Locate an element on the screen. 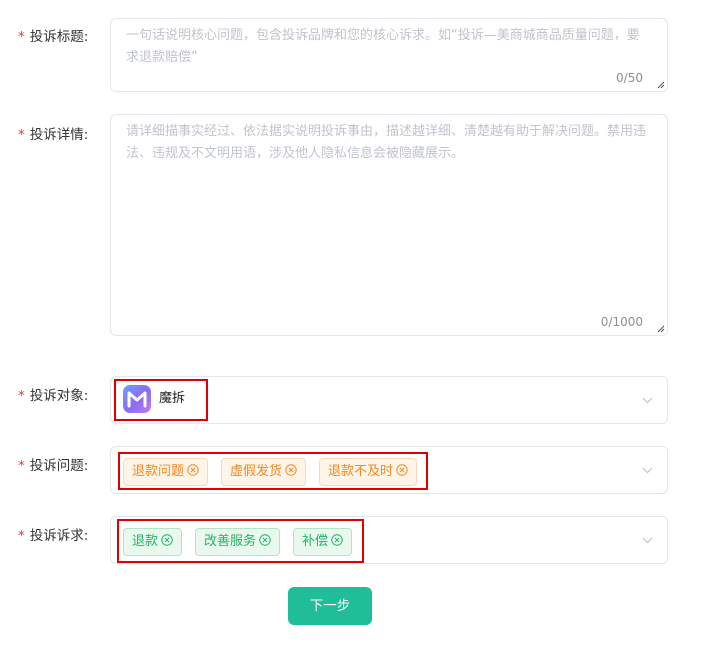 The image size is (716, 645). title-char-counter: 0/50 is located at coordinates (629, 78).